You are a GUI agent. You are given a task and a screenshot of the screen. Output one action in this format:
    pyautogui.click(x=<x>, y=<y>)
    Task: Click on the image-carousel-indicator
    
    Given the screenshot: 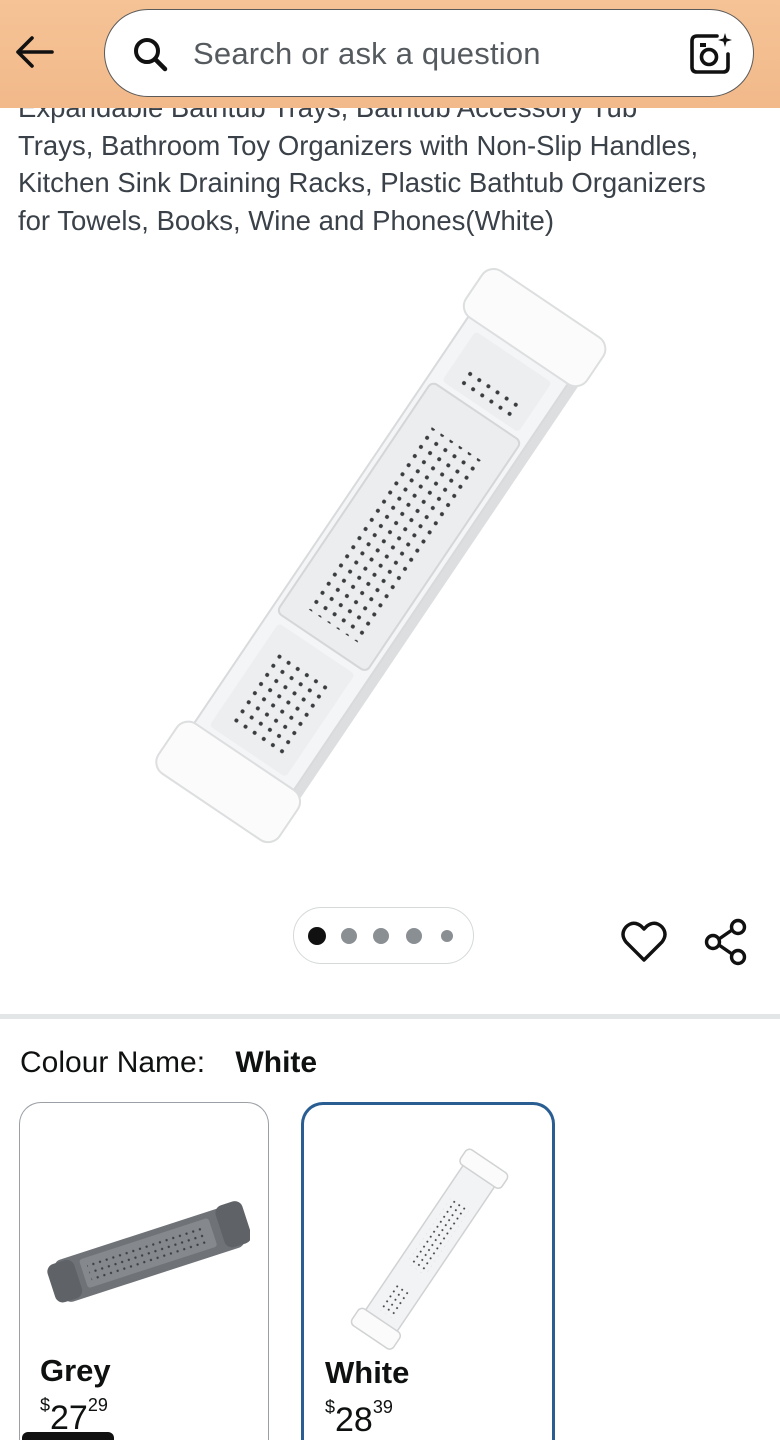 What is the action you would take?
    pyautogui.click(x=383, y=935)
    